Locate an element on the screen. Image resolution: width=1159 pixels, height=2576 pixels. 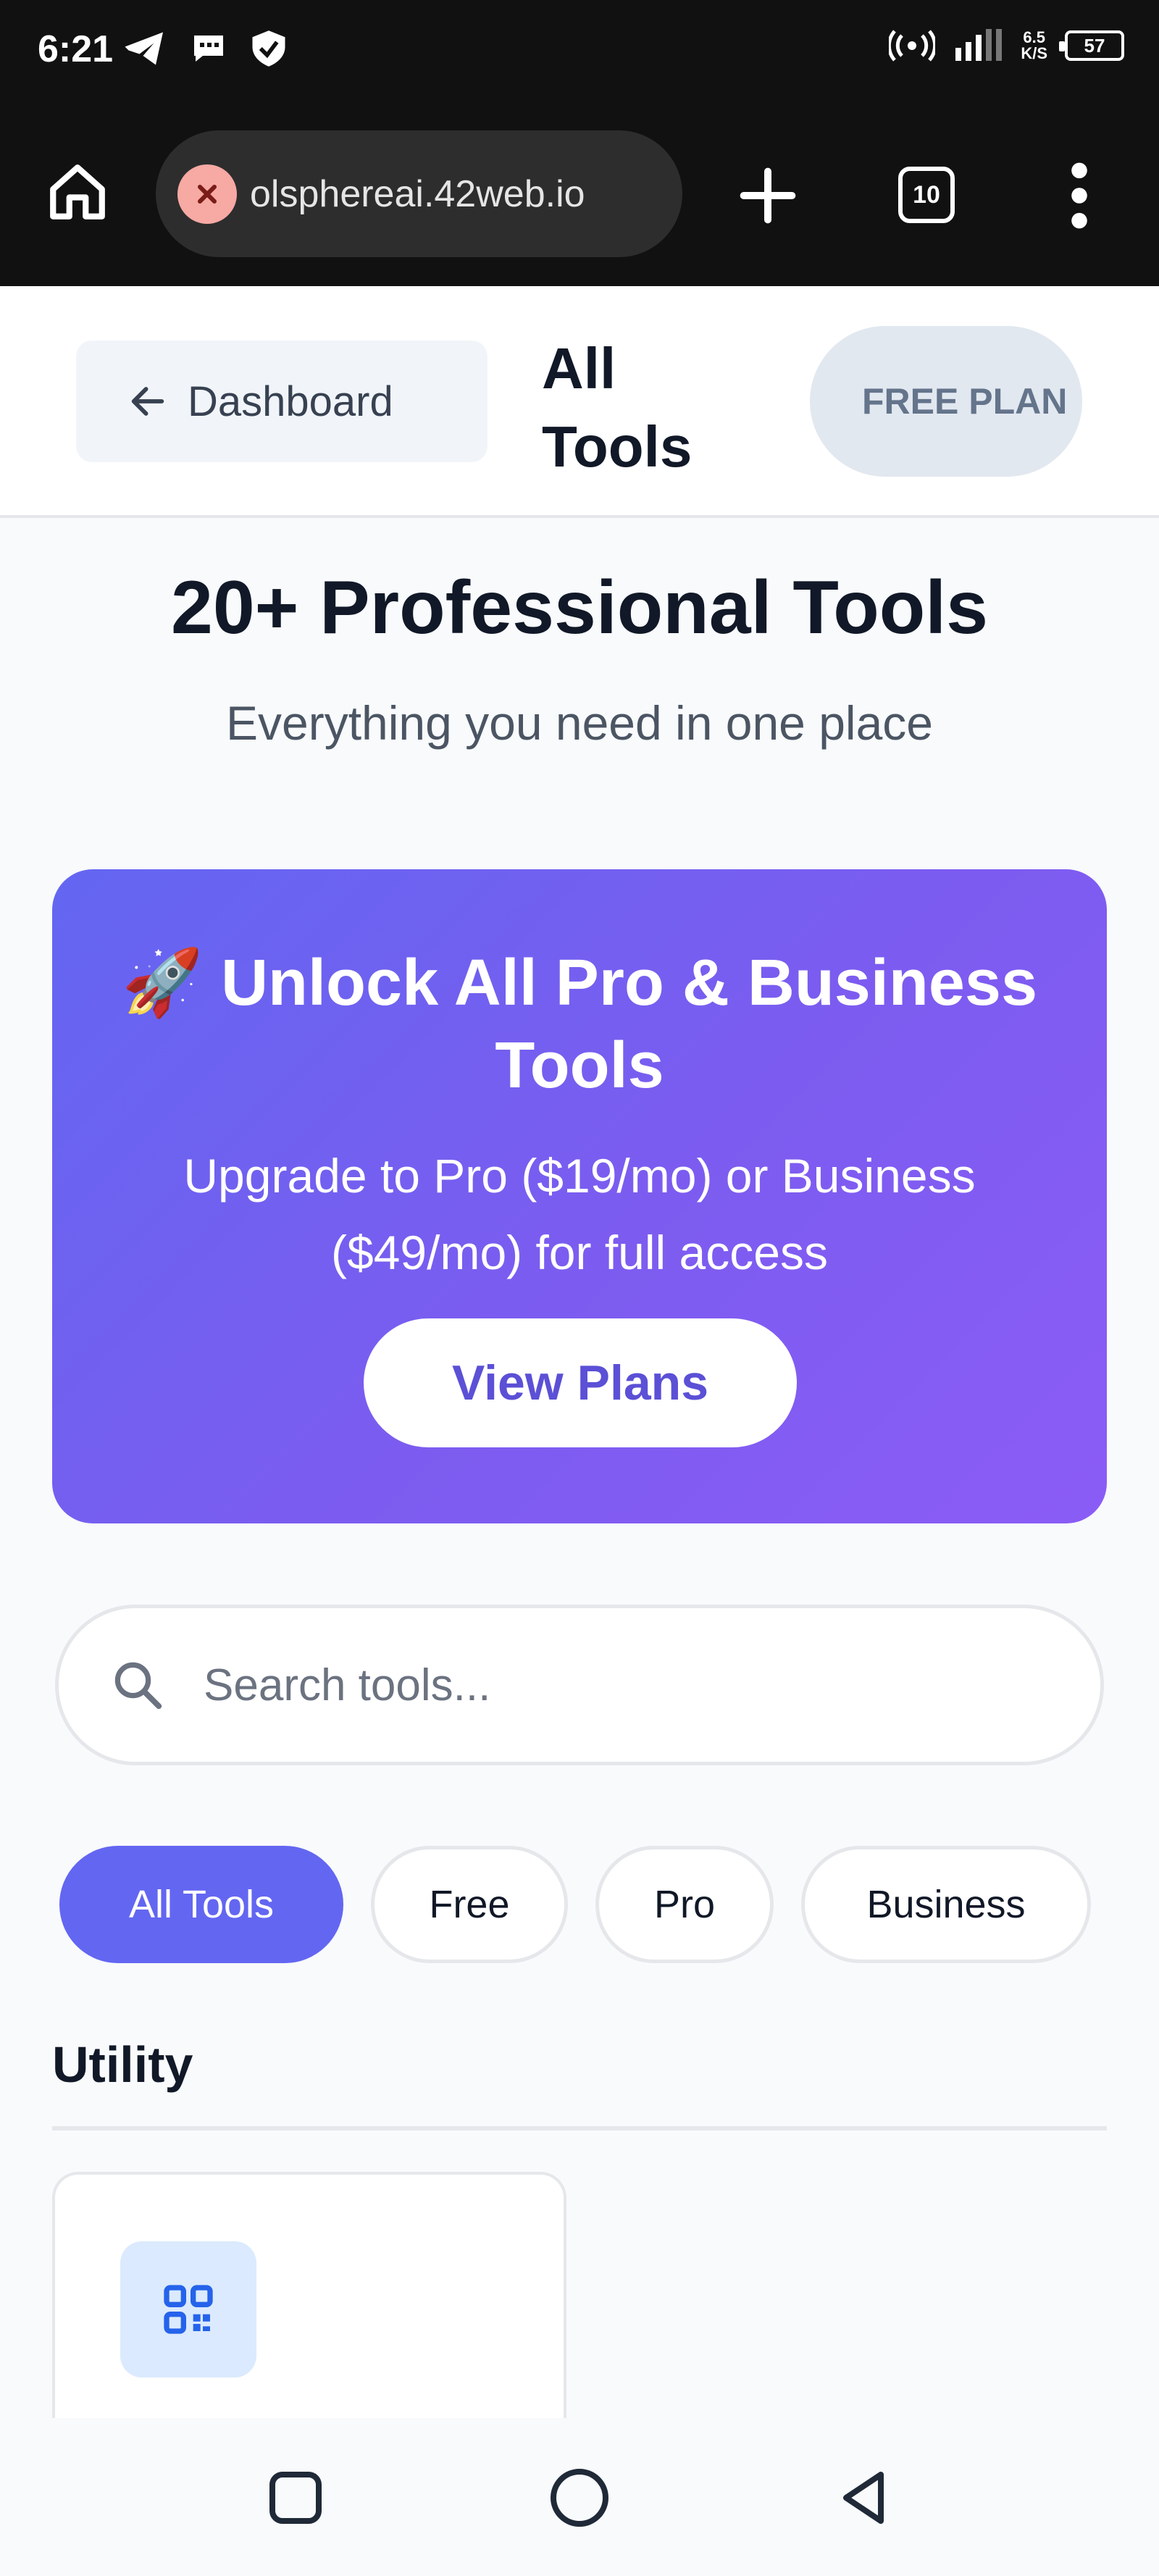
network-speed: 6.5 K/S is located at coordinates (1034, 45).